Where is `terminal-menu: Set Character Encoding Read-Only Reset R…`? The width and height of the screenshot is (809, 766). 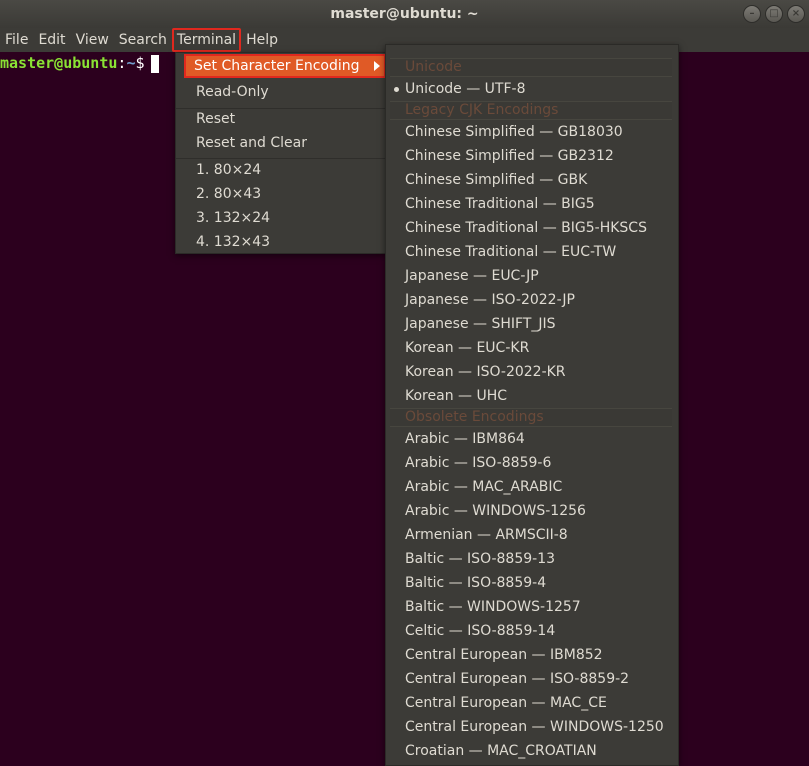 terminal-menu: Set Character Encoding Read-Only Reset R… is located at coordinates (281, 153).